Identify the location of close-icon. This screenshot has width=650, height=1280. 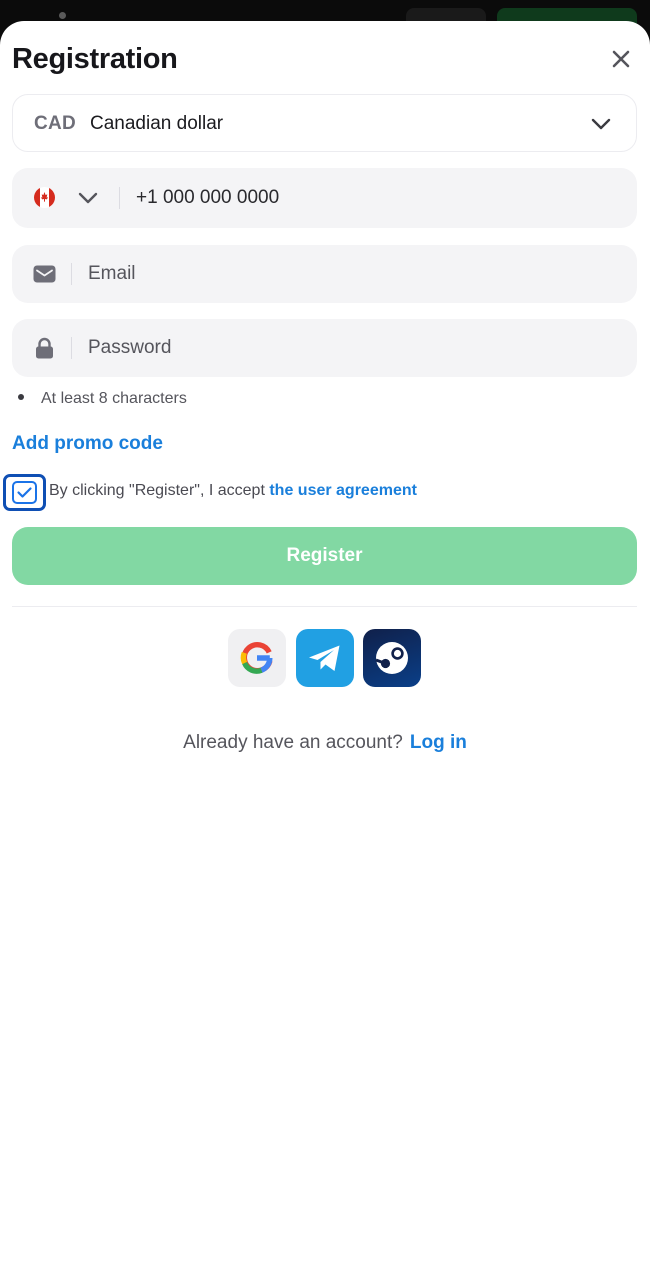
(621, 59).